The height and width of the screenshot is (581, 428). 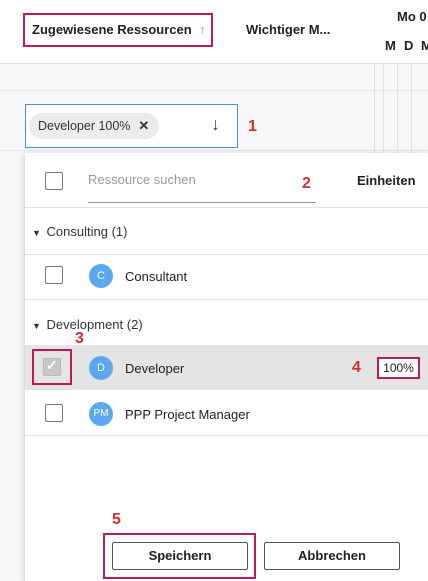 What do you see at coordinates (54, 275) in the screenshot?
I see `checkbox-consultant` at bounding box center [54, 275].